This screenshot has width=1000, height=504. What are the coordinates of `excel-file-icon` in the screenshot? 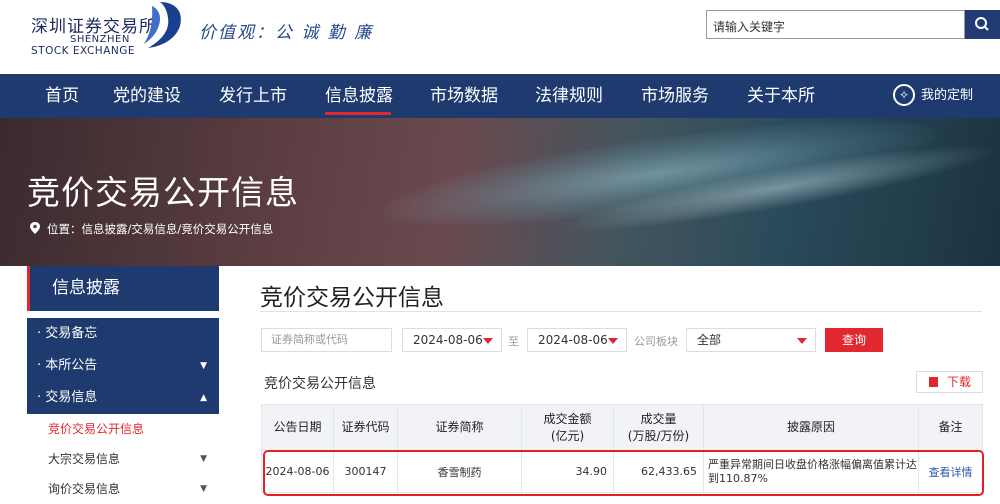 It's located at (933, 382).